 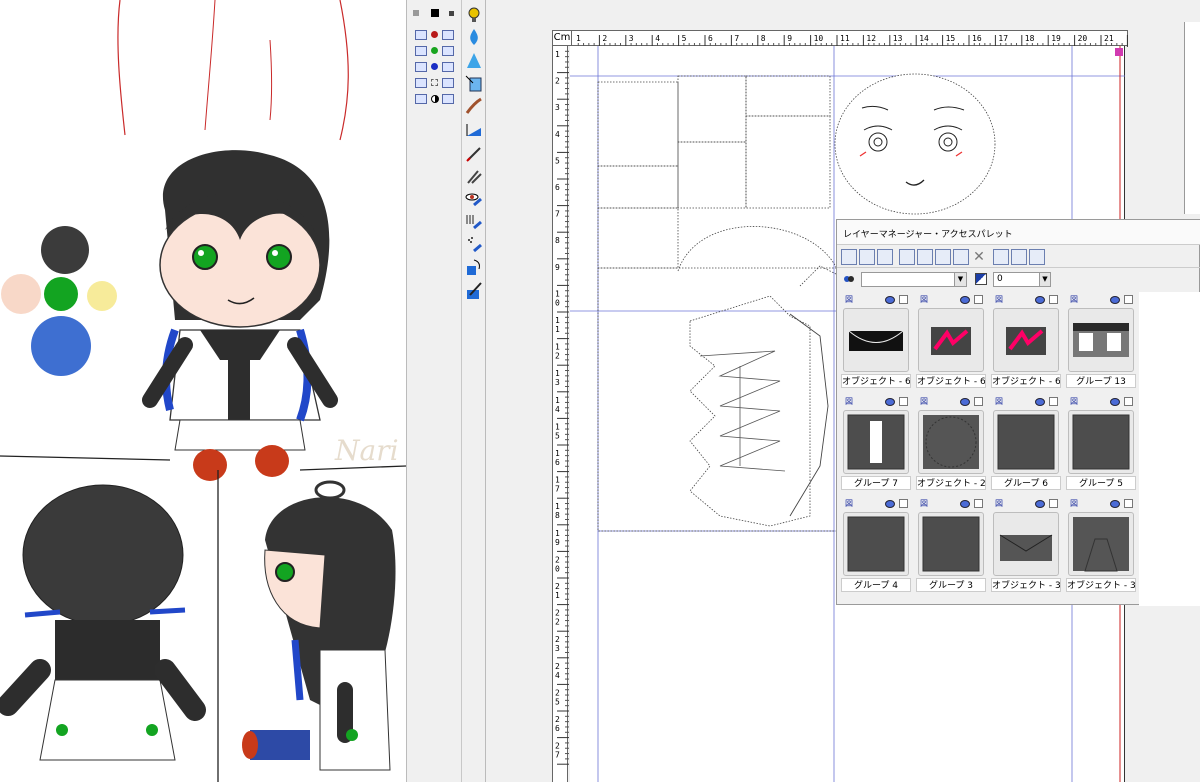 What do you see at coordinates (557, 515) in the screenshot?
I see `ruler-tick-label: 8` at bounding box center [557, 515].